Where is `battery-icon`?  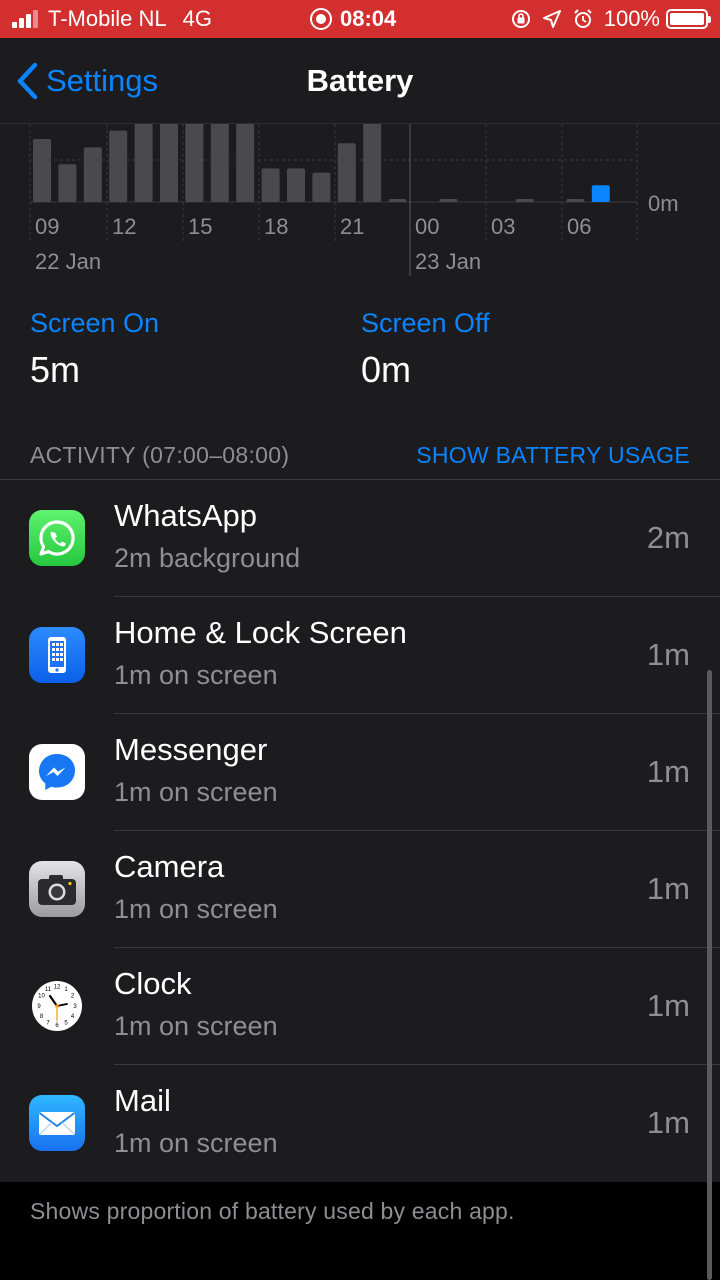 battery-icon is located at coordinates (688, 19).